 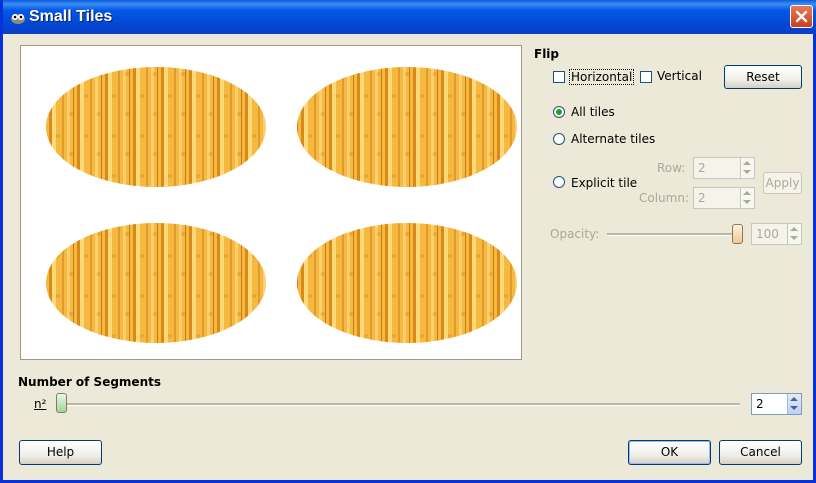 What do you see at coordinates (794, 404) in the screenshot?
I see `segments-spin-arrows` at bounding box center [794, 404].